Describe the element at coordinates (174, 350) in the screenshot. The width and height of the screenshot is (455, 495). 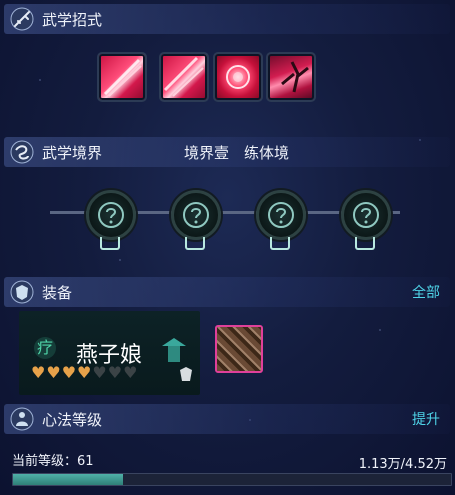
I see `hat-figure-icon` at that location.